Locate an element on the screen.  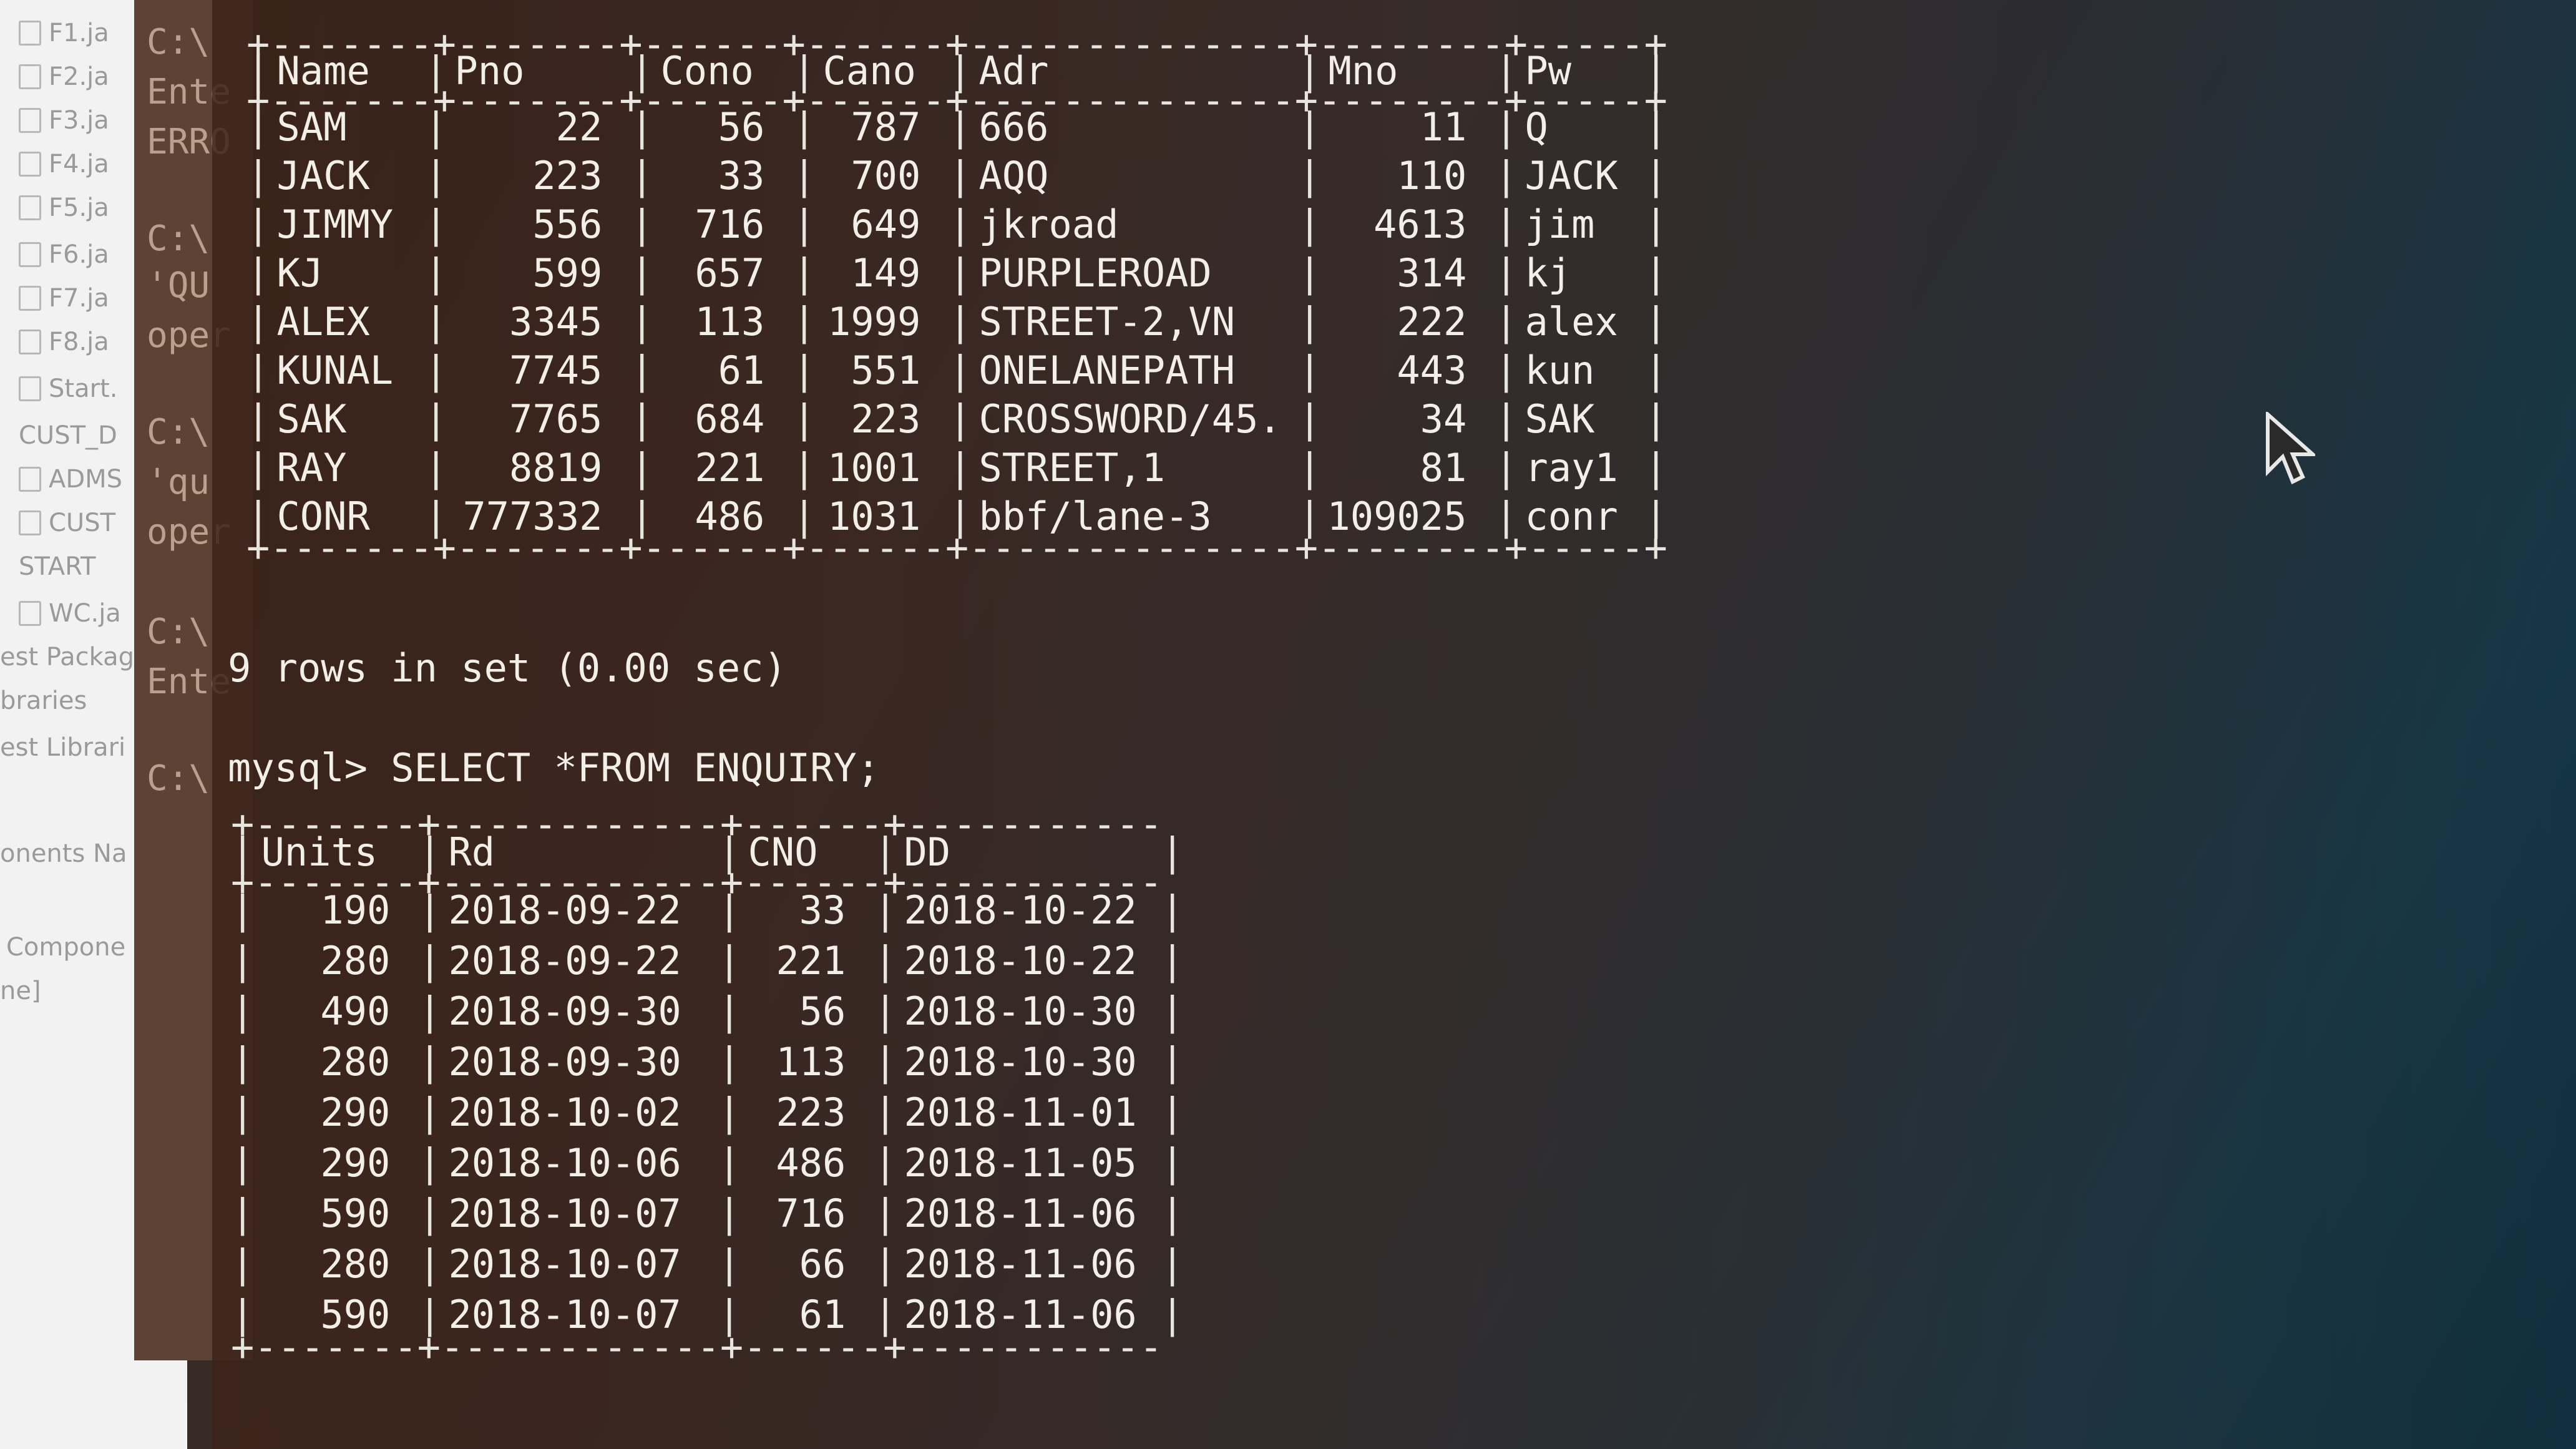
table-cell: 280 is located at coordinates (355, 1061).